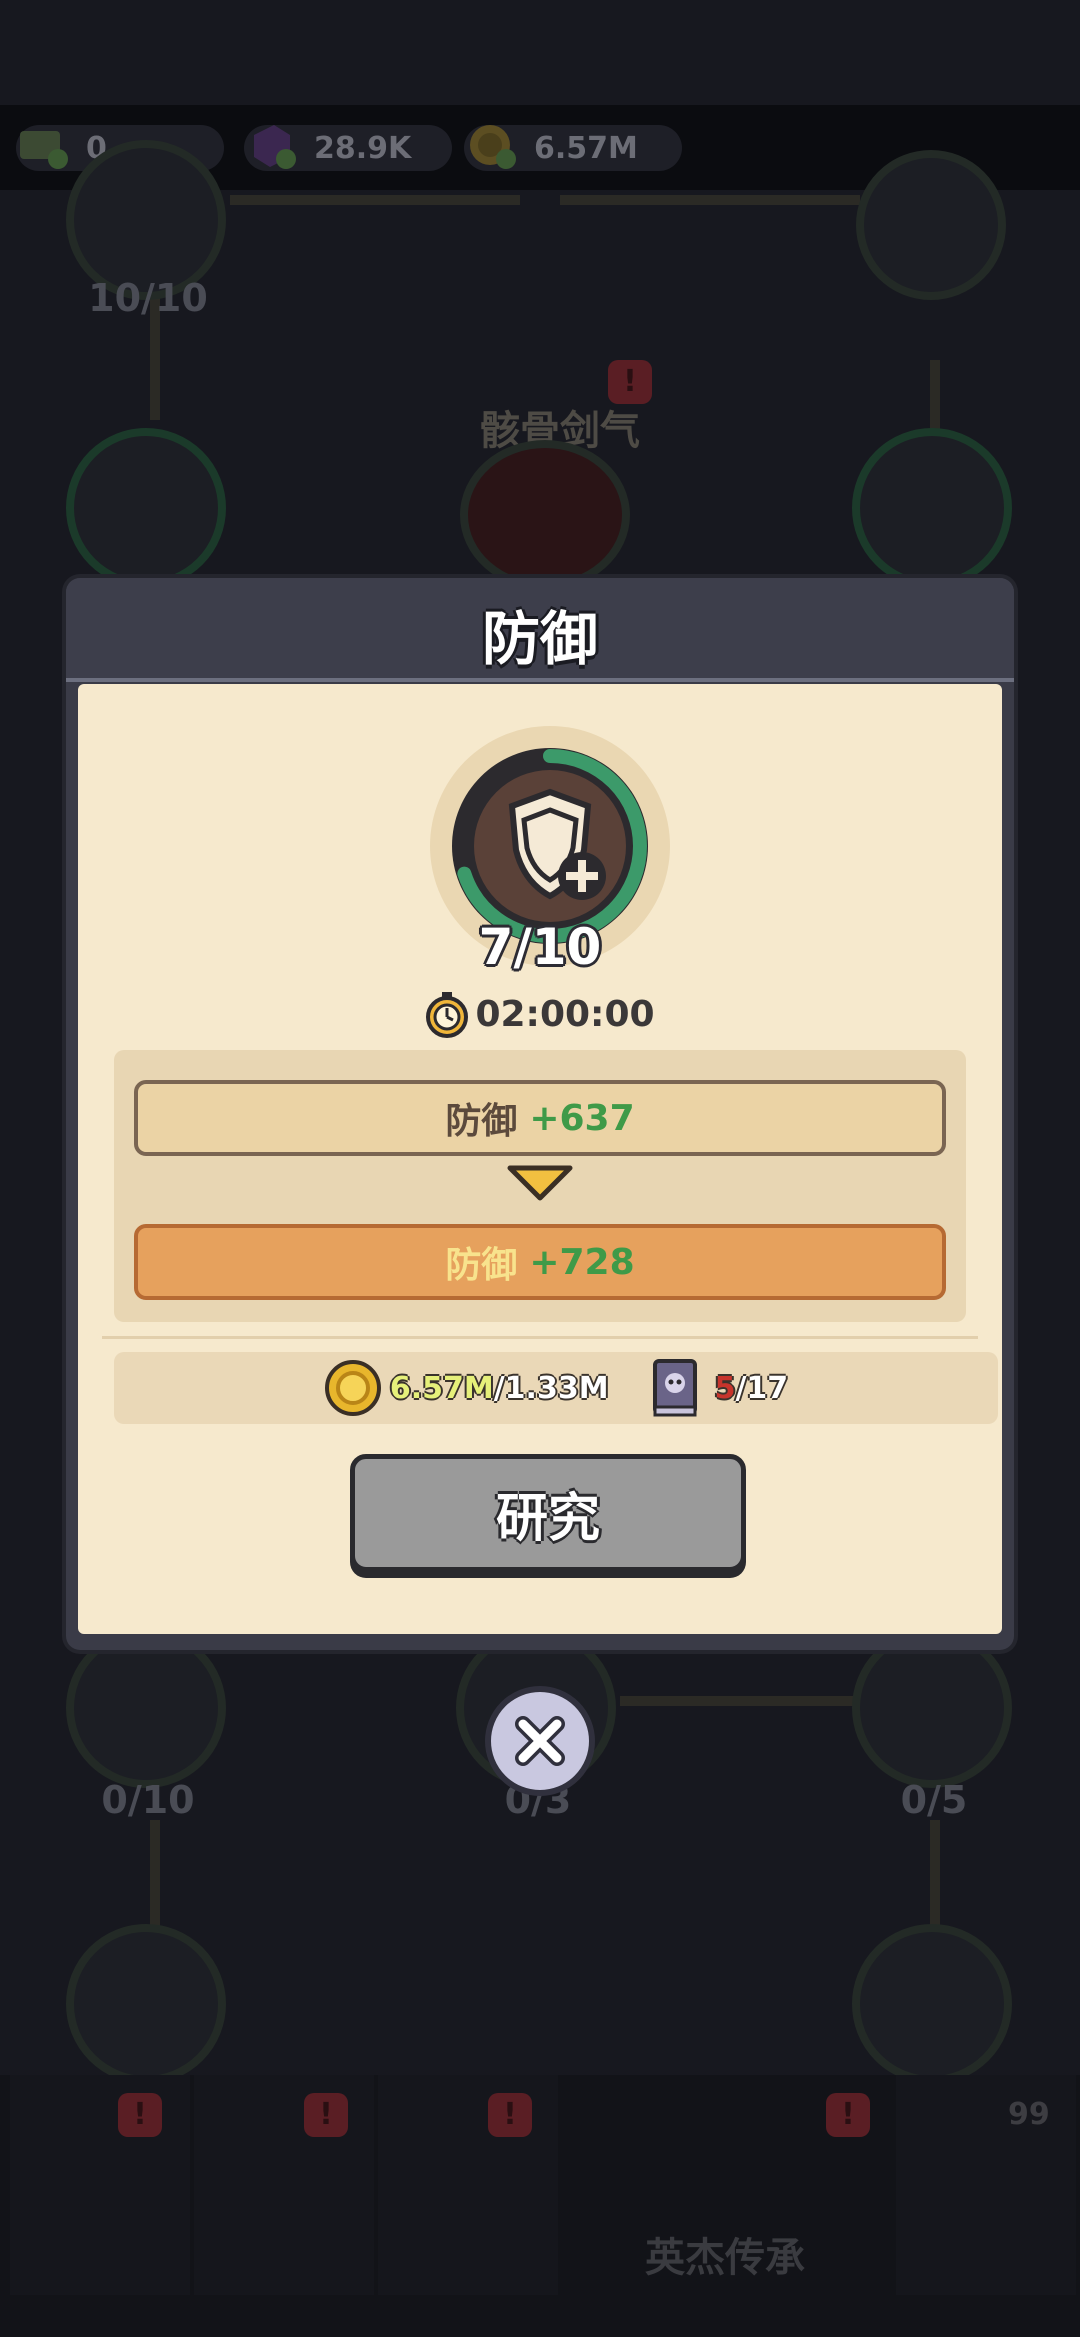 This screenshot has width=1080, height=2337. Describe the element at coordinates (582, 1118) in the screenshot. I see `current-stat-value: +637` at that location.